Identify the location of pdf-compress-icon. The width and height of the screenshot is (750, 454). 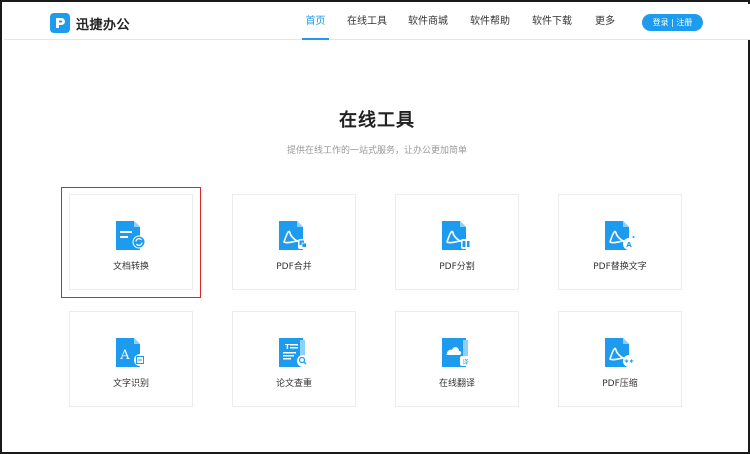
(620, 352).